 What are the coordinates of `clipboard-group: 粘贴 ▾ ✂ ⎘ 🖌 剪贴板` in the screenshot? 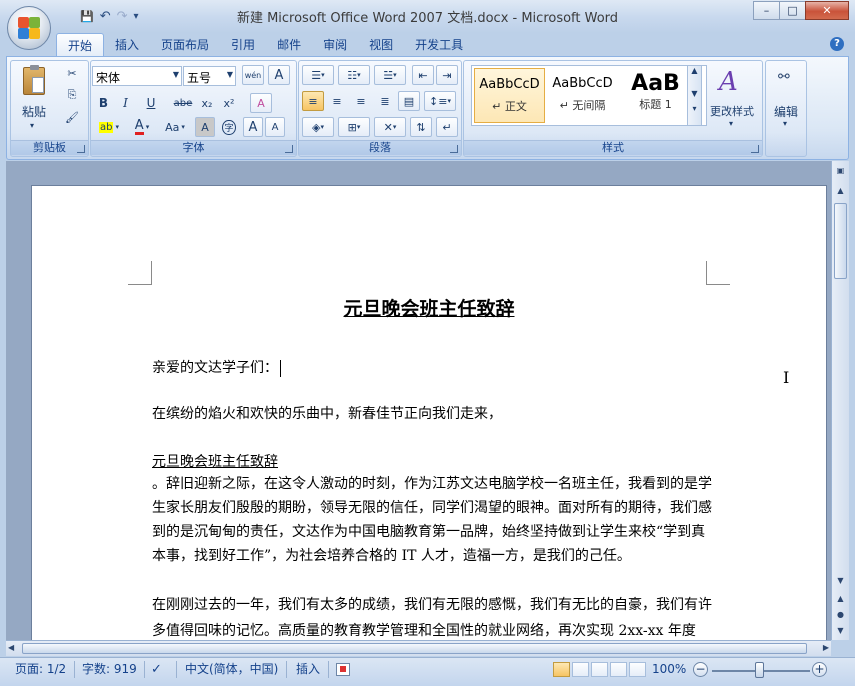 It's located at (49, 108).